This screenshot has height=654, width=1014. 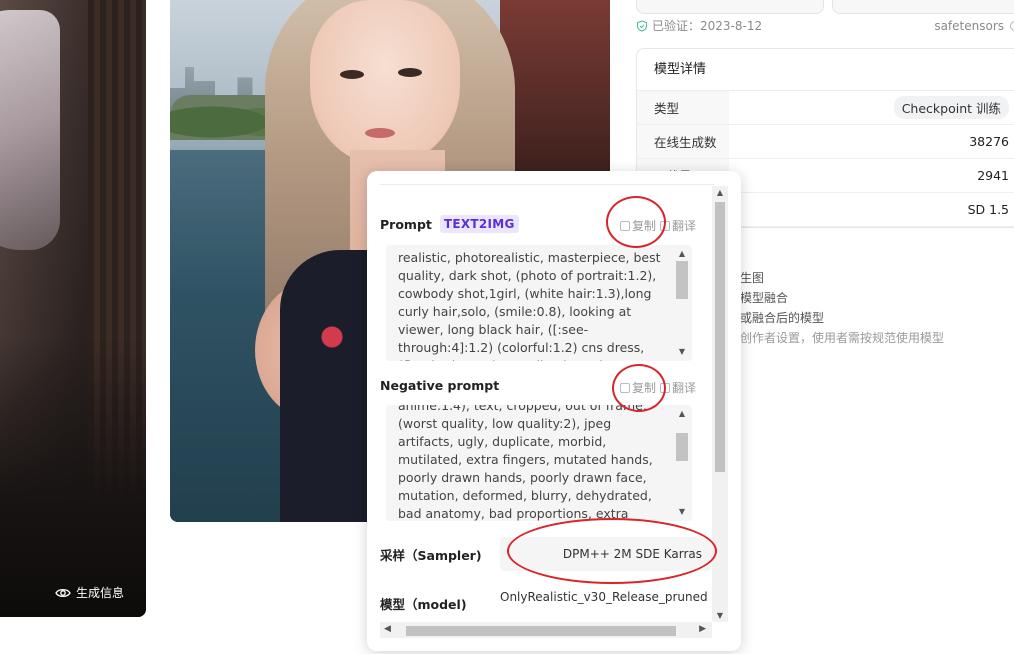 I want to click on negative-scrollbar: ▲ ▼, so click(x=682, y=463).